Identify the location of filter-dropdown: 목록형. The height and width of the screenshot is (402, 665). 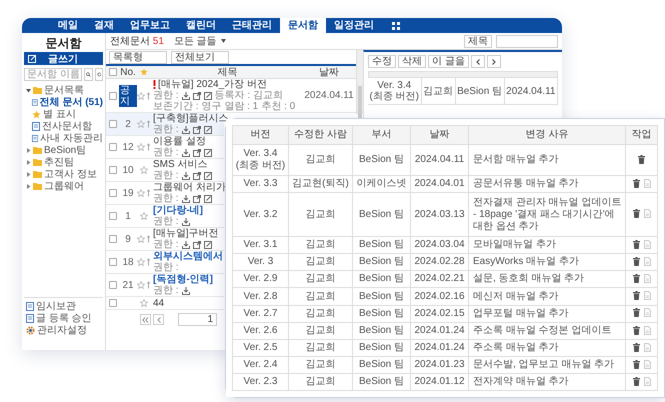
(138, 57).